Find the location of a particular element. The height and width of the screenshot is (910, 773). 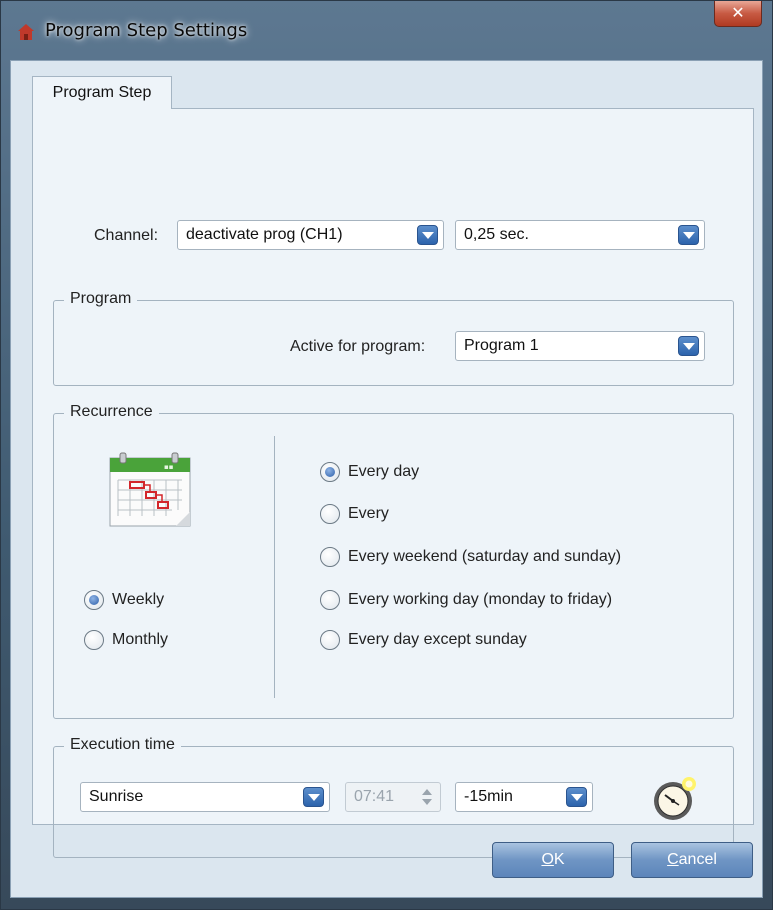

time-spinner: 07:41 is located at coordinates (393, 797).